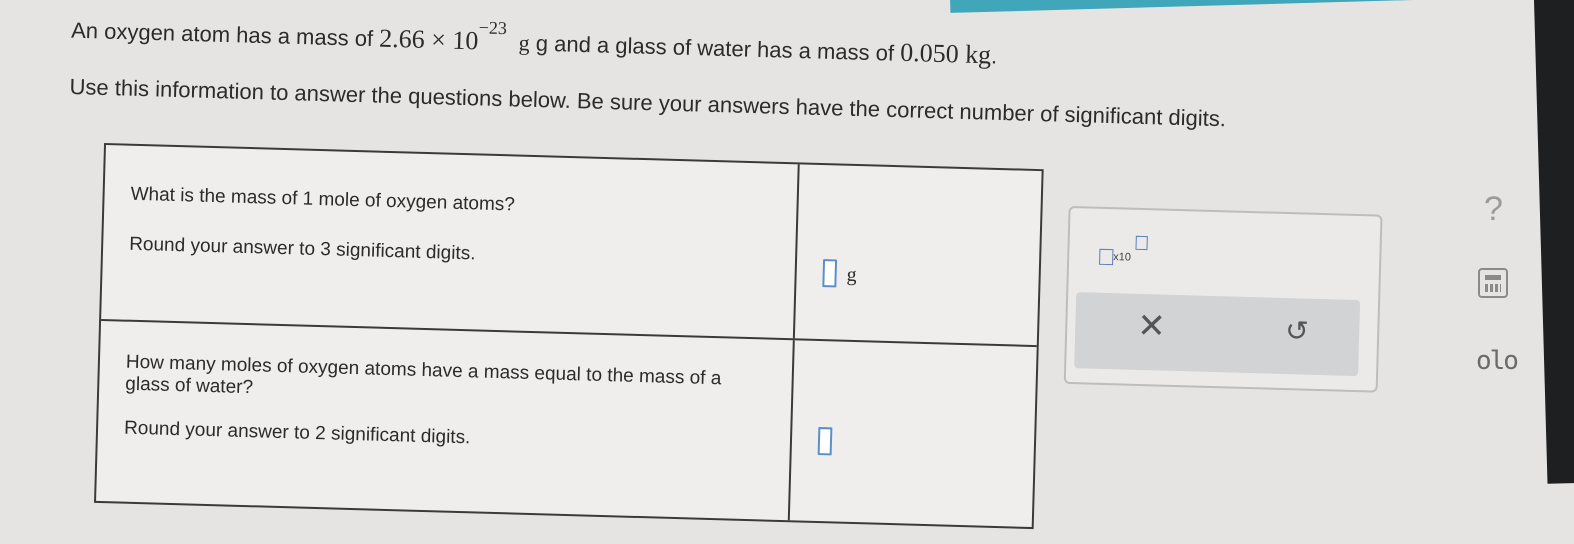 Image resolution: width=1574 pixels, height=544 pixels. What do you see at coordinates (1123, 250) in the screenshot?
I see `scientific-notation-button: x10` at bounding box center [1123, 250].